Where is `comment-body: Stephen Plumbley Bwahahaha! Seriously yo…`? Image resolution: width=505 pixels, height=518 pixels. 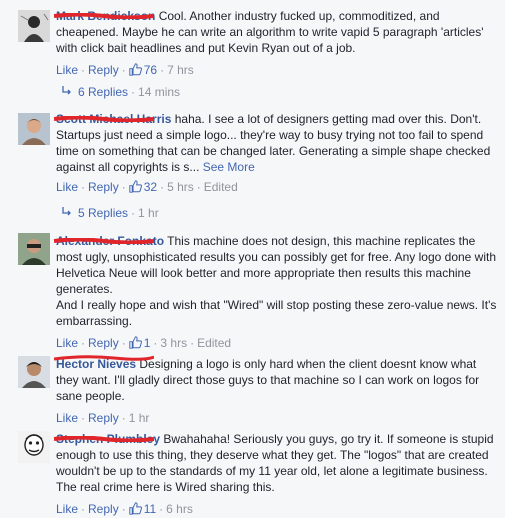
comment-body: Stephen Plumbley Bwahahaha! Seriously yo… is located at coordinates (277, 474).